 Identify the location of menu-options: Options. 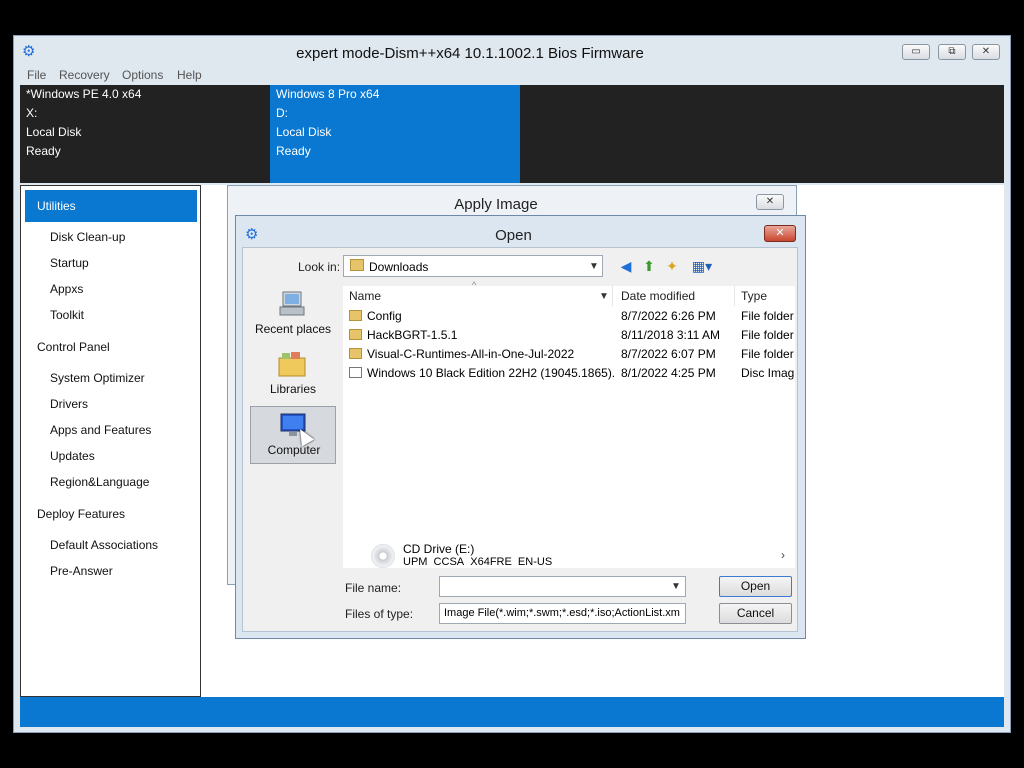
(142, 75).